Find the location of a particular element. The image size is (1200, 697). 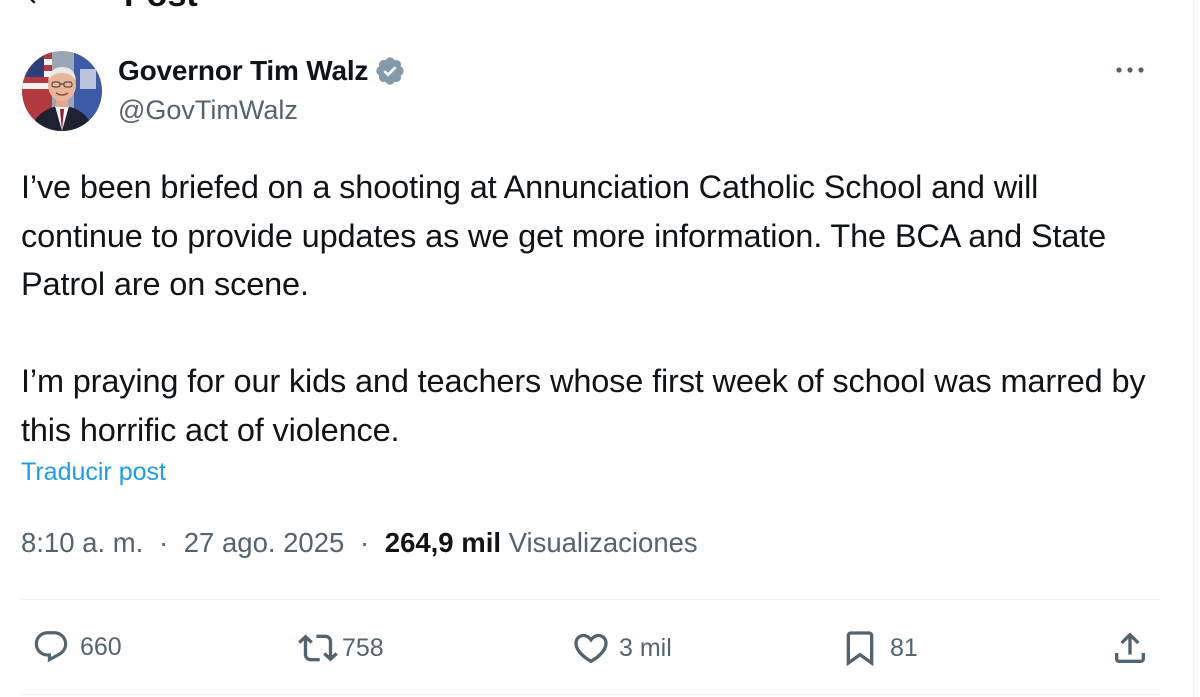

heart-icon is located at coordinates (591, 648).